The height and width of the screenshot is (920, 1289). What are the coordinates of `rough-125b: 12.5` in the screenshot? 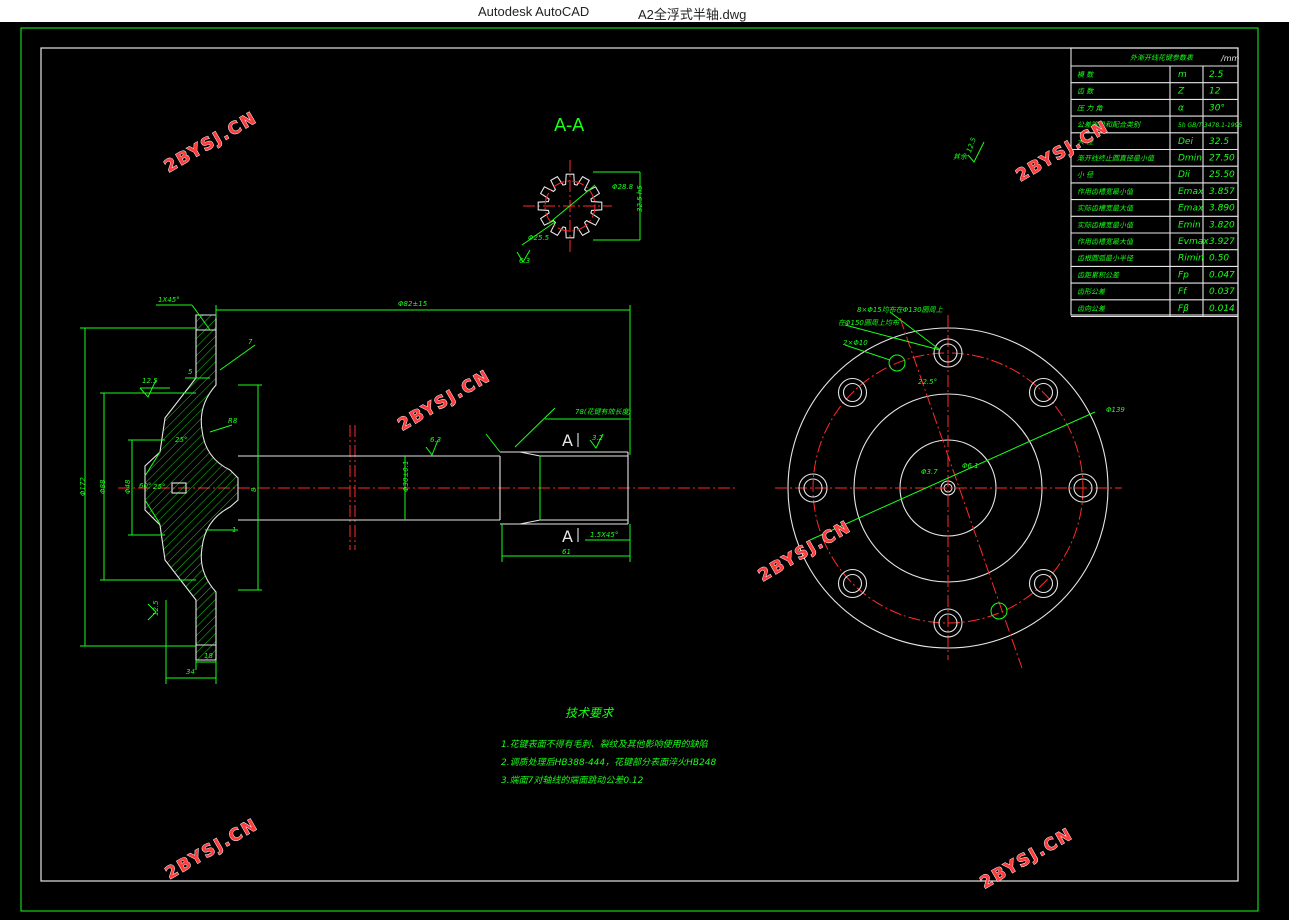 It's located at (156, 608).